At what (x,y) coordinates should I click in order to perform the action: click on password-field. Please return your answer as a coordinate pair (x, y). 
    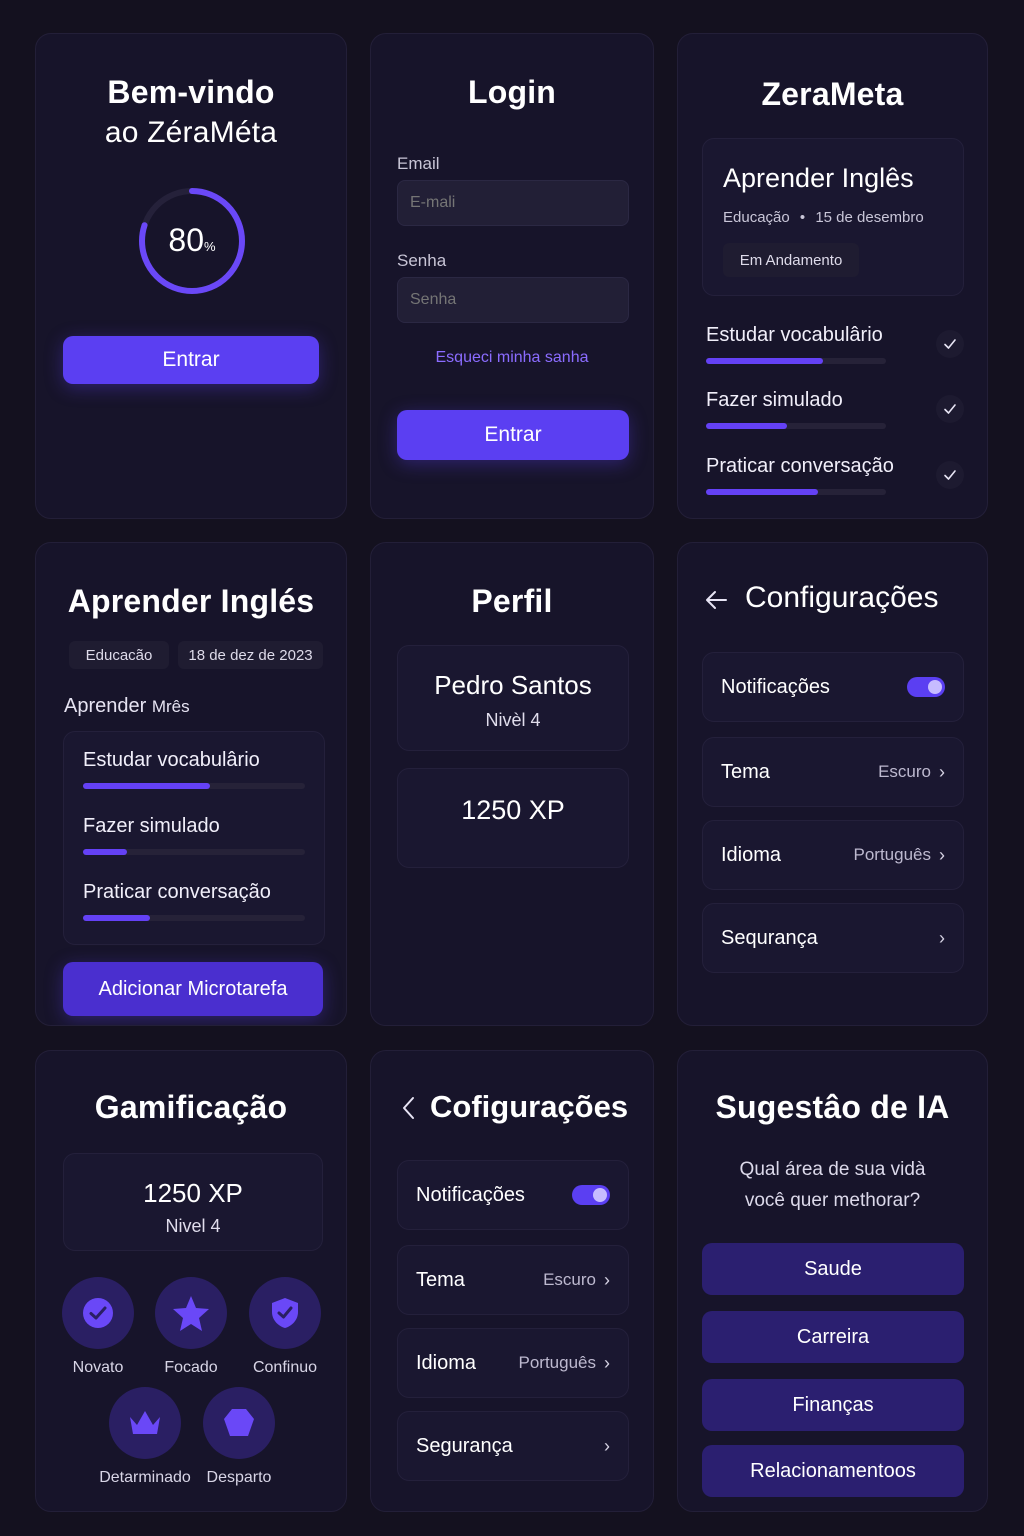
    Looking at the image, I should click on (513, 300).